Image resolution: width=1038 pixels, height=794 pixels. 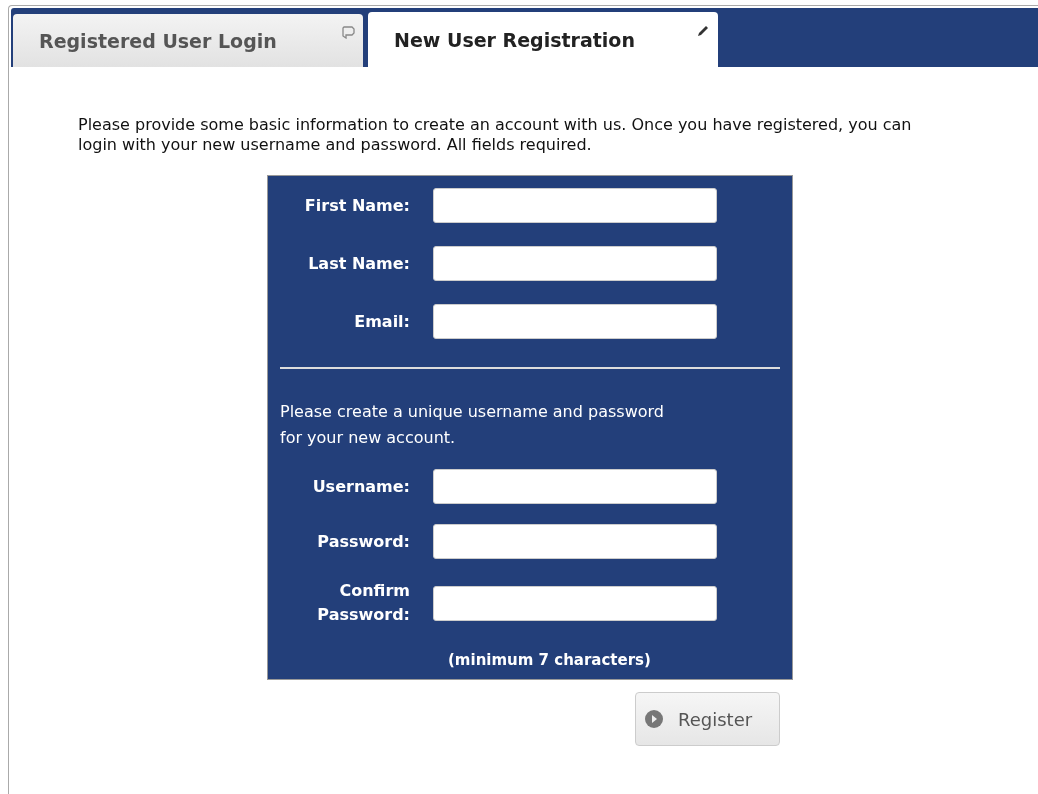 What do you see at coordinates (550, 660) in the screenshot?
I see `password-note: (minimum 7 characters)` at bounding box center [550, 660].